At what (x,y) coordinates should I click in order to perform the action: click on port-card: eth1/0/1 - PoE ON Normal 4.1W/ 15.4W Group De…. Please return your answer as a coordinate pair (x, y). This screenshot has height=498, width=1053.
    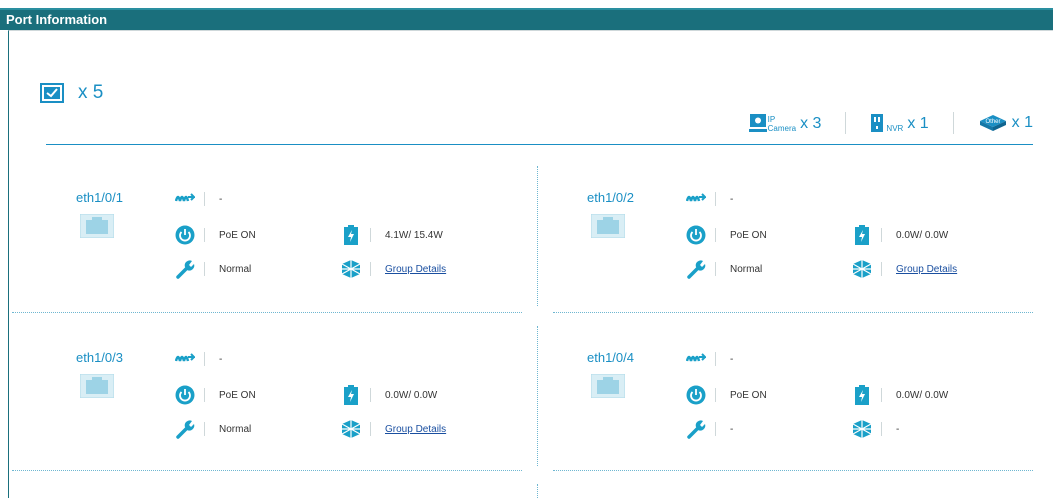
    Looking at the image, I should click on (281, 235).